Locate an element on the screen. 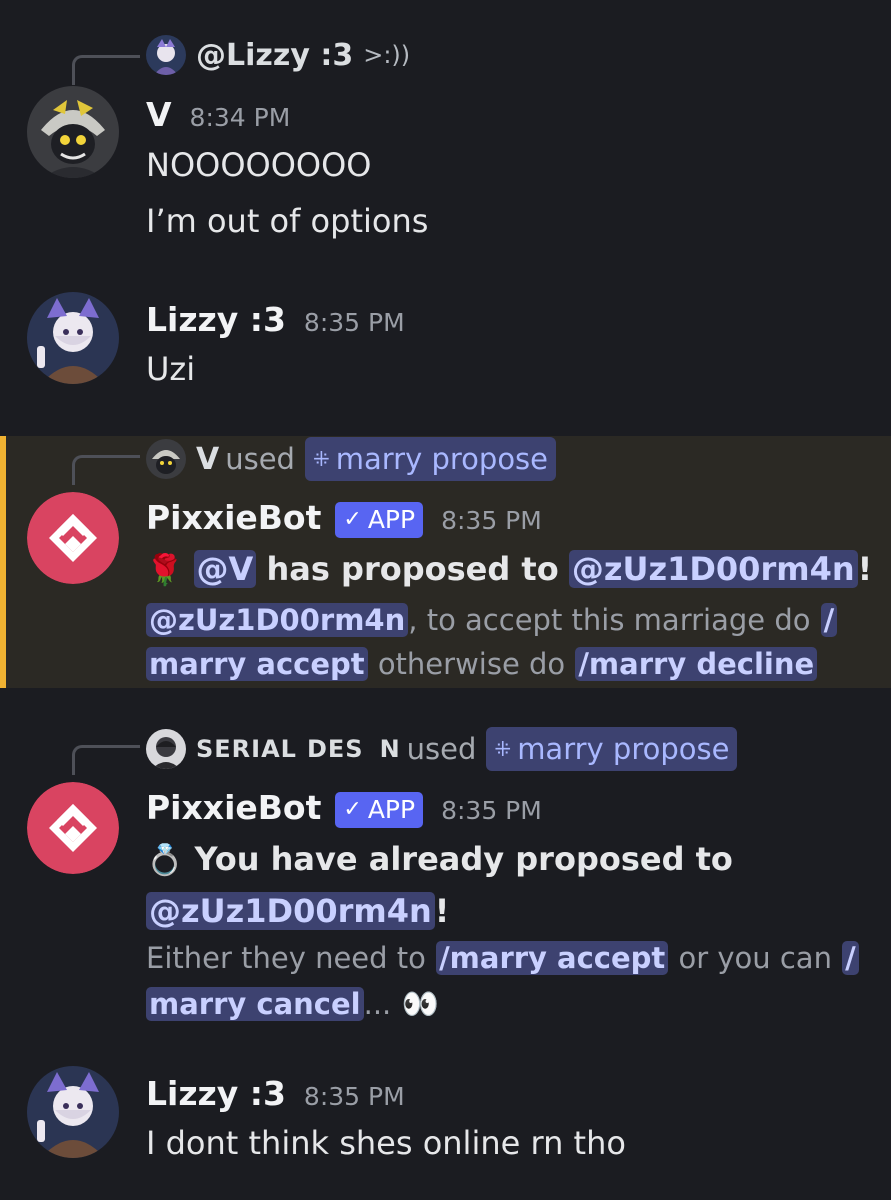 Image resolution: width=891 pixels, height=1200 pixels. v-mini-avatar is located at coordinates (166, 459).